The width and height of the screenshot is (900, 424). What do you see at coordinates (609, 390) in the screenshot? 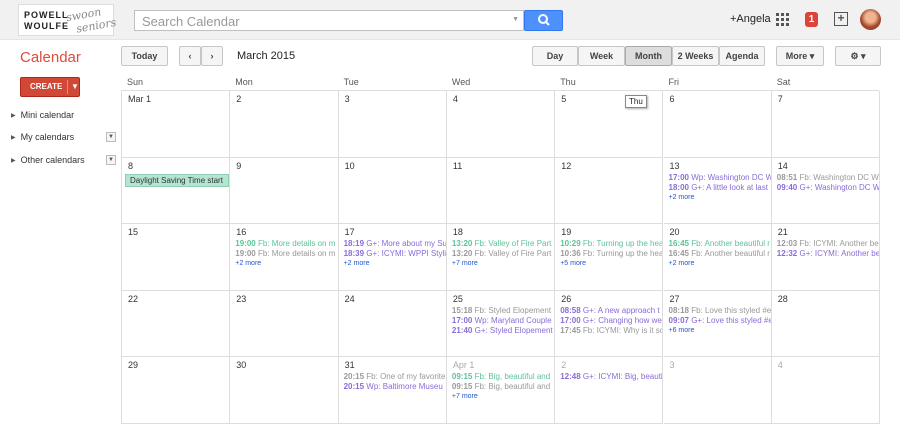
I see `day-cell: 2 12:48 G+: ICYMI: Big, beauti` at bounding box center [609, 390].